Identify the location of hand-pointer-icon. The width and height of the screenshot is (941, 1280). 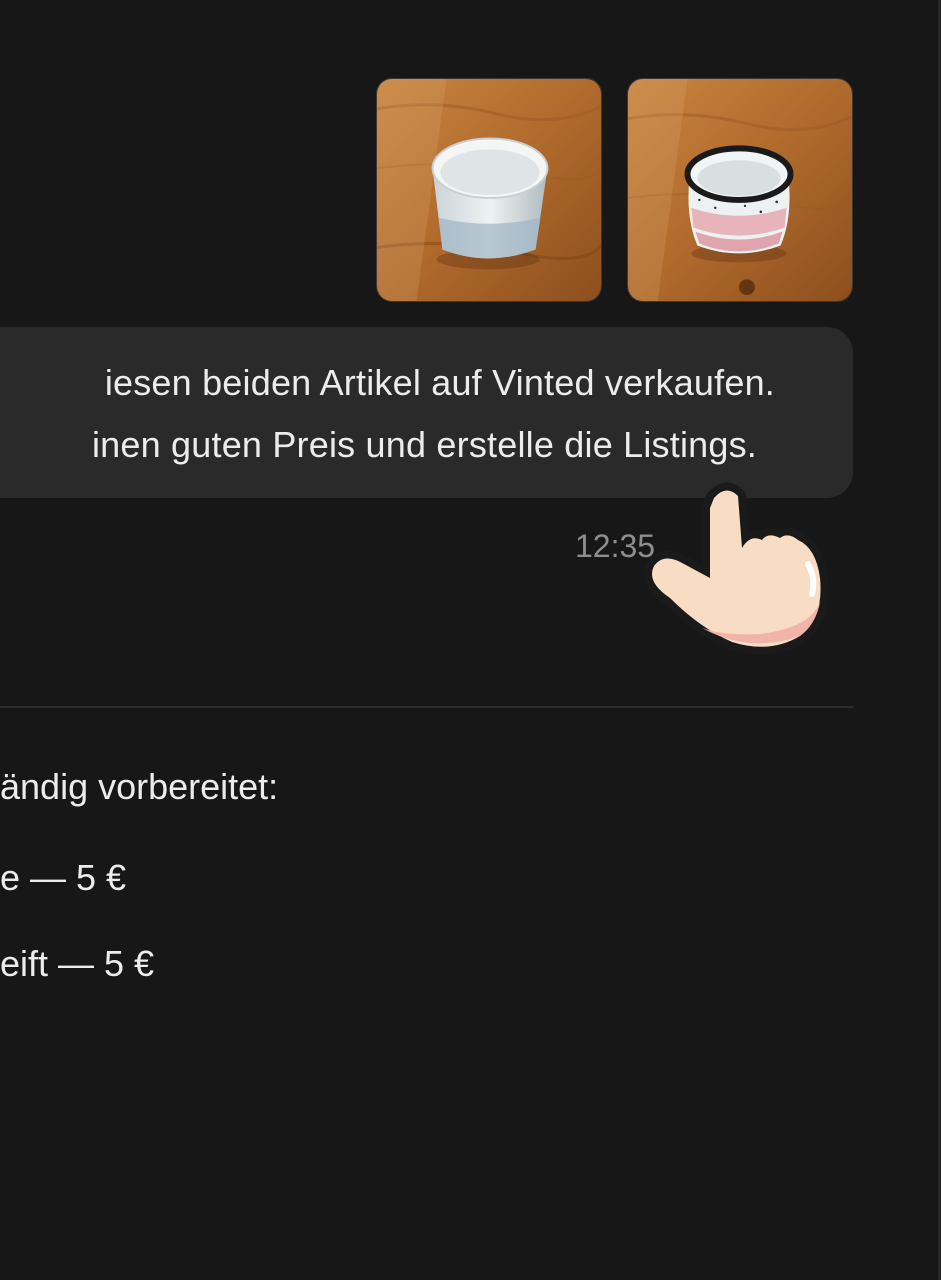
(736, 568).